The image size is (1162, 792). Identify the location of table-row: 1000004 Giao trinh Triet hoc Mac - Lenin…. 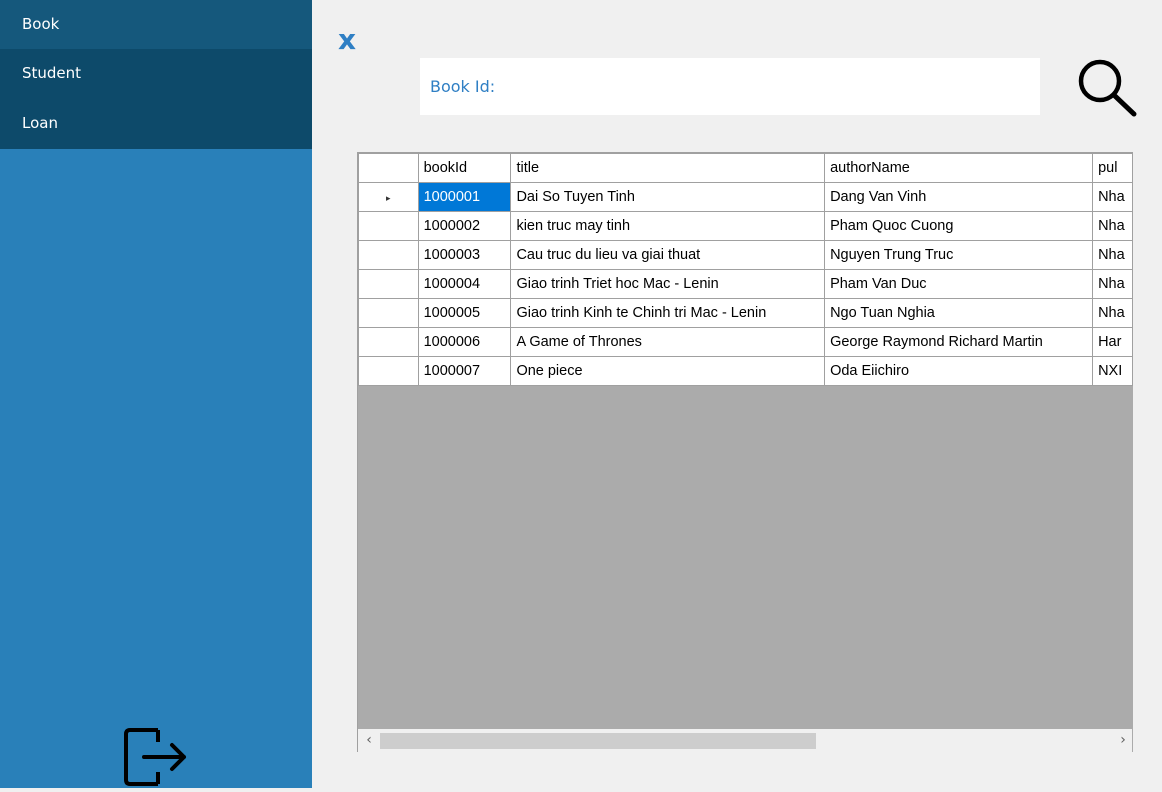
(745, 284).